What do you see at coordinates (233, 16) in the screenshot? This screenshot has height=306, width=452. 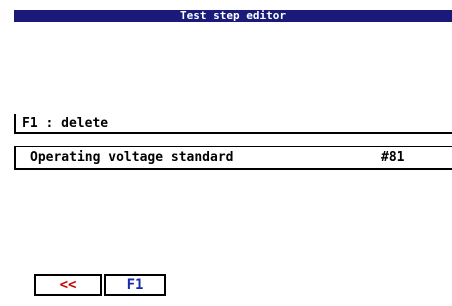 I see `window-title: Test step editor` at bounding box center [233, 16].